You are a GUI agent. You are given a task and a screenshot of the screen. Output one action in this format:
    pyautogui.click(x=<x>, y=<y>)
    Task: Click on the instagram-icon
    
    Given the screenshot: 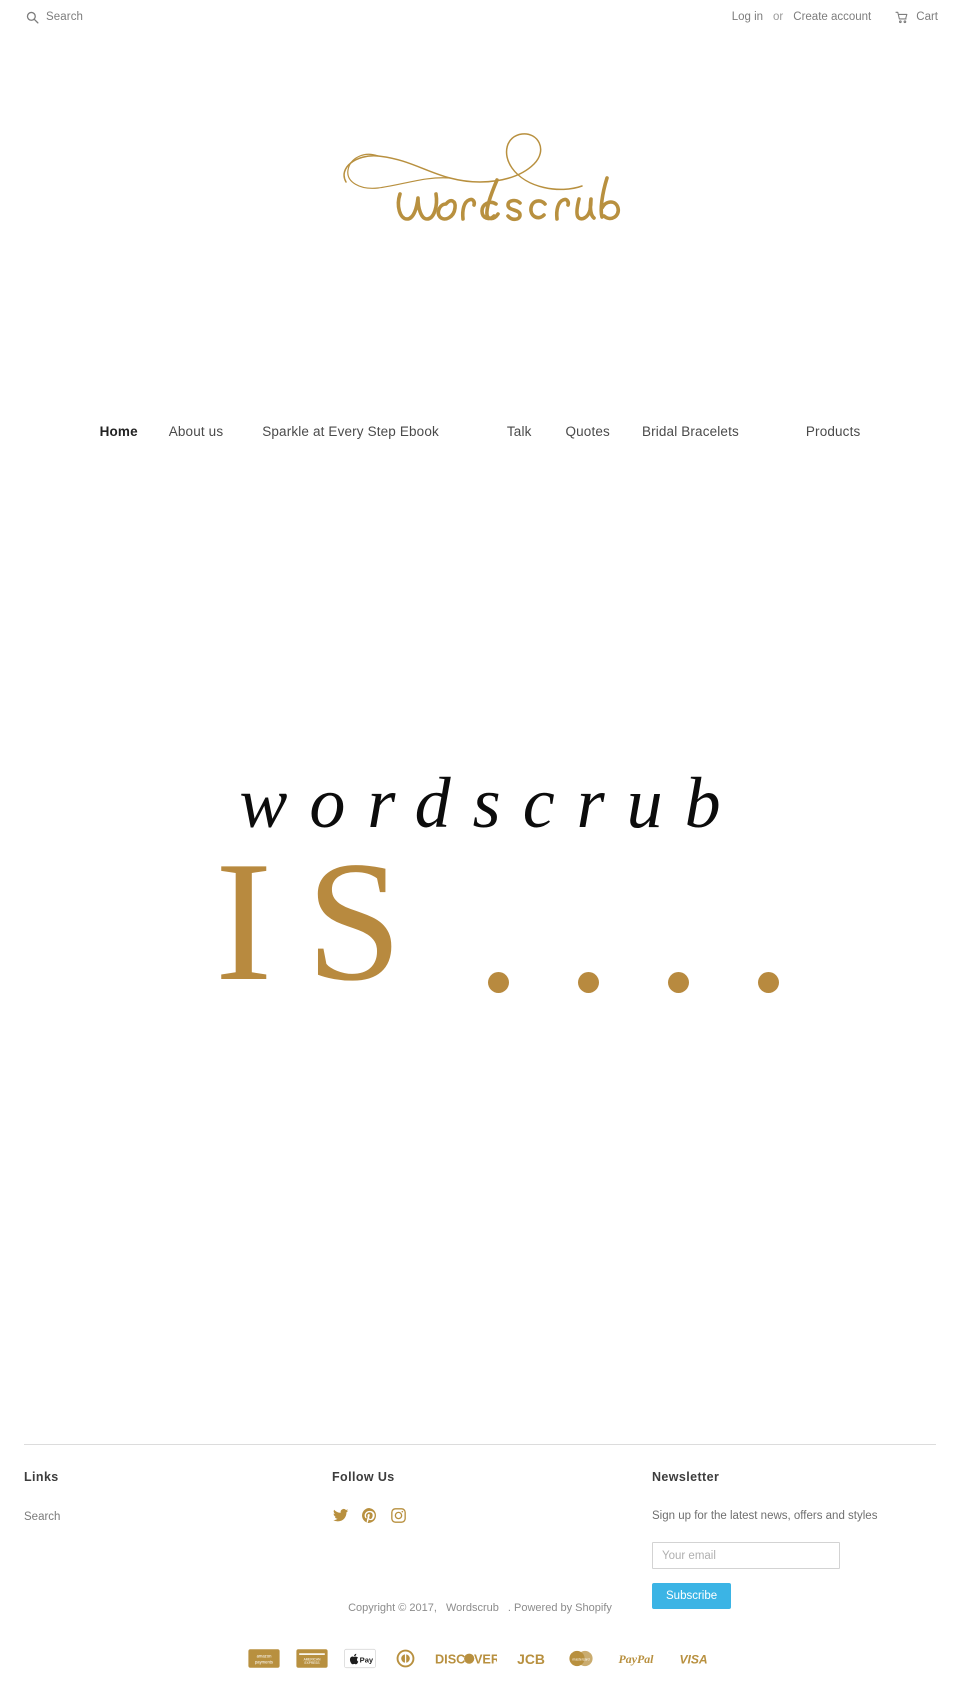 What is the action you would take?
    pyautogui.click(x=398, y=1515)
    